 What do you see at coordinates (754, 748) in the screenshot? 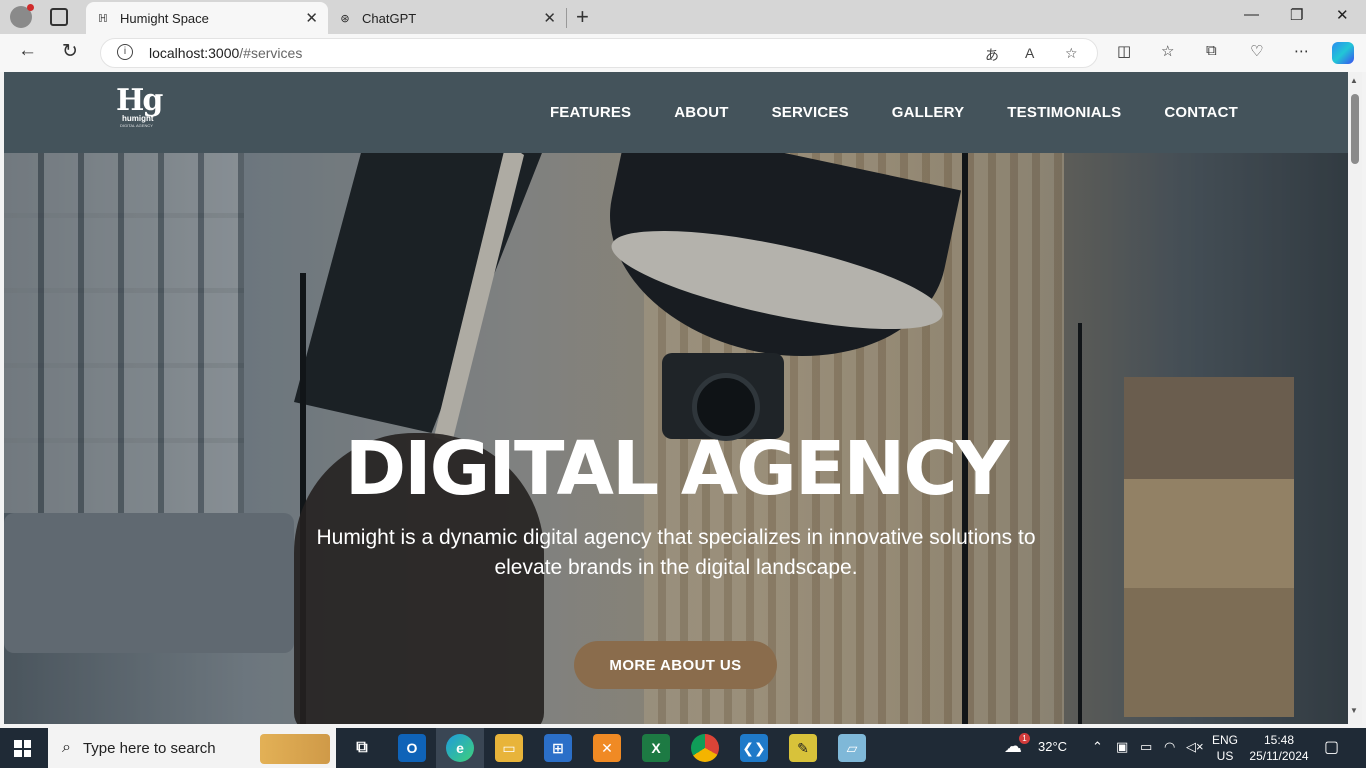
I see `vscode-icon: ❮❯` at bounding box center [754, 748].